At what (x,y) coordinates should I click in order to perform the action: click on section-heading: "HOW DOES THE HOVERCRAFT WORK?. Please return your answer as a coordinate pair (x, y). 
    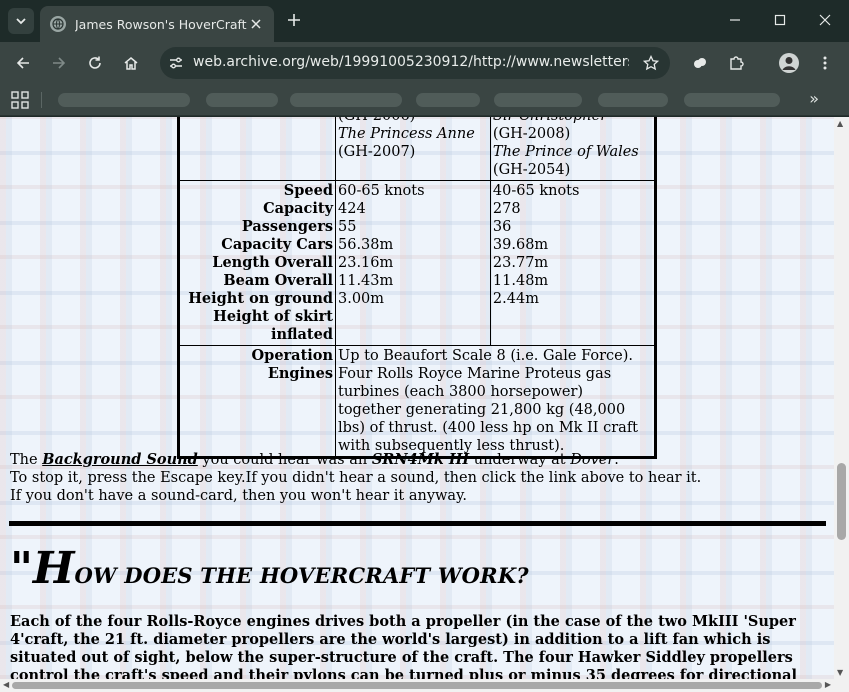
    Looking at the image, I should click on (269, 568).